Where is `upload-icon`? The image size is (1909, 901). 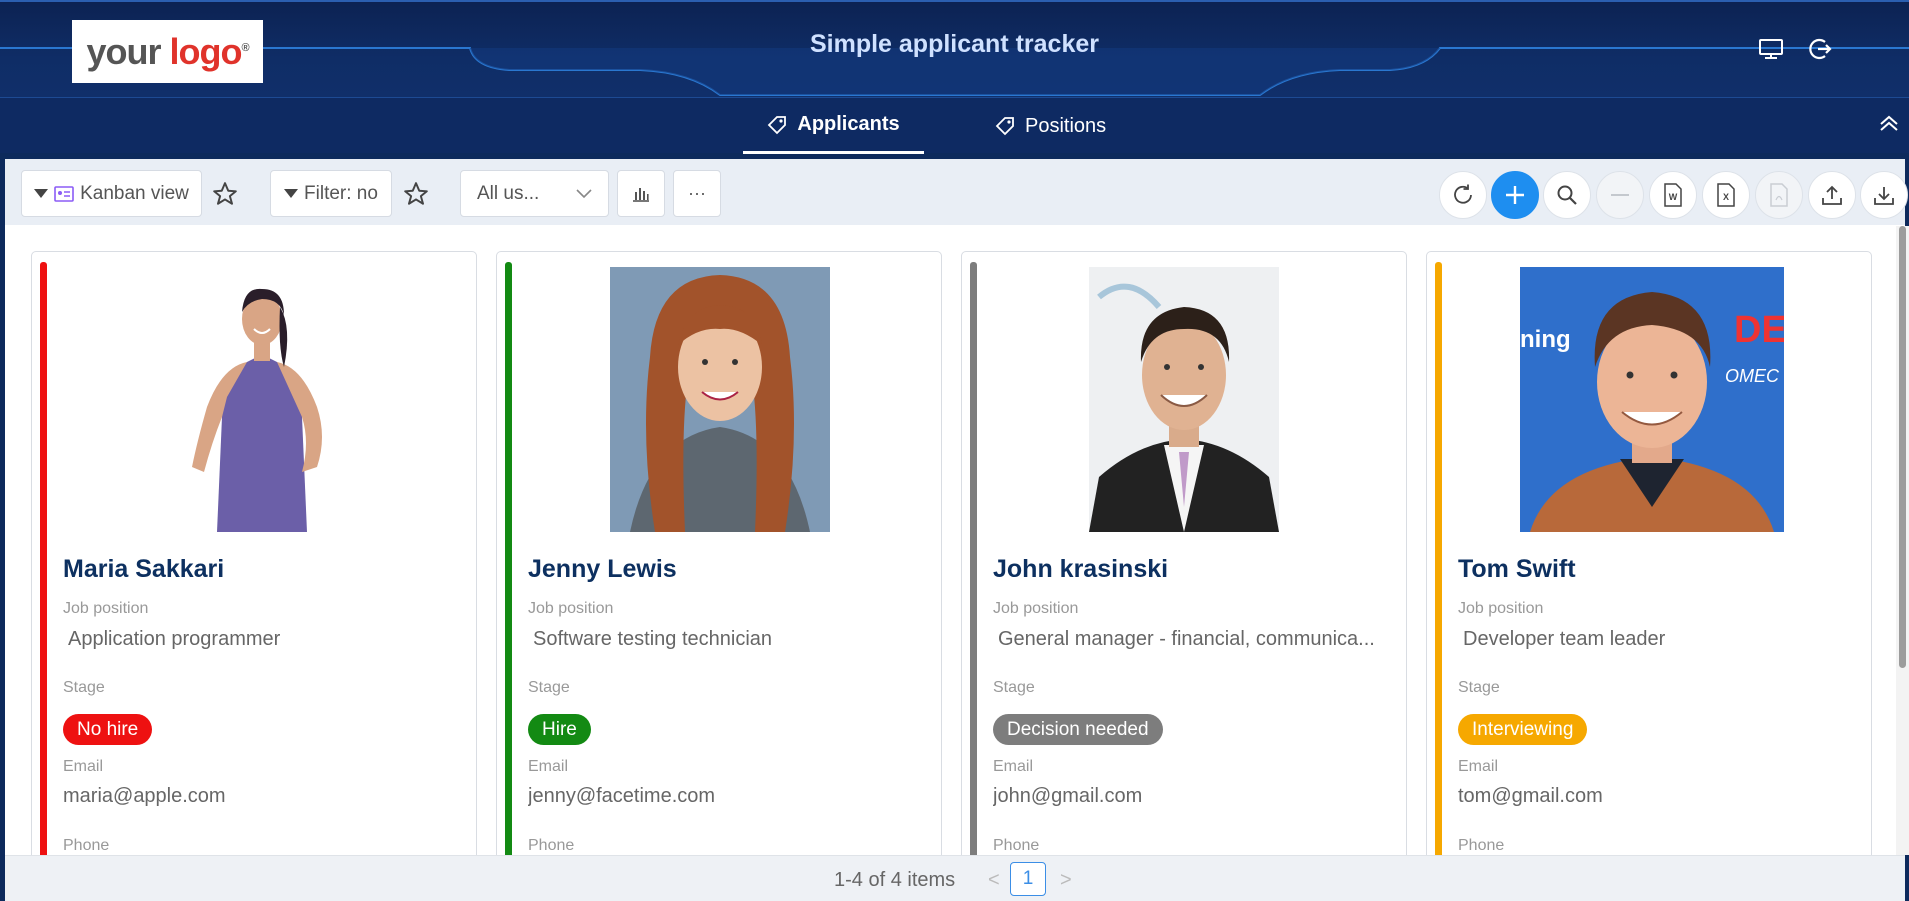
upload-icon is located at coordinates (1832, 195).